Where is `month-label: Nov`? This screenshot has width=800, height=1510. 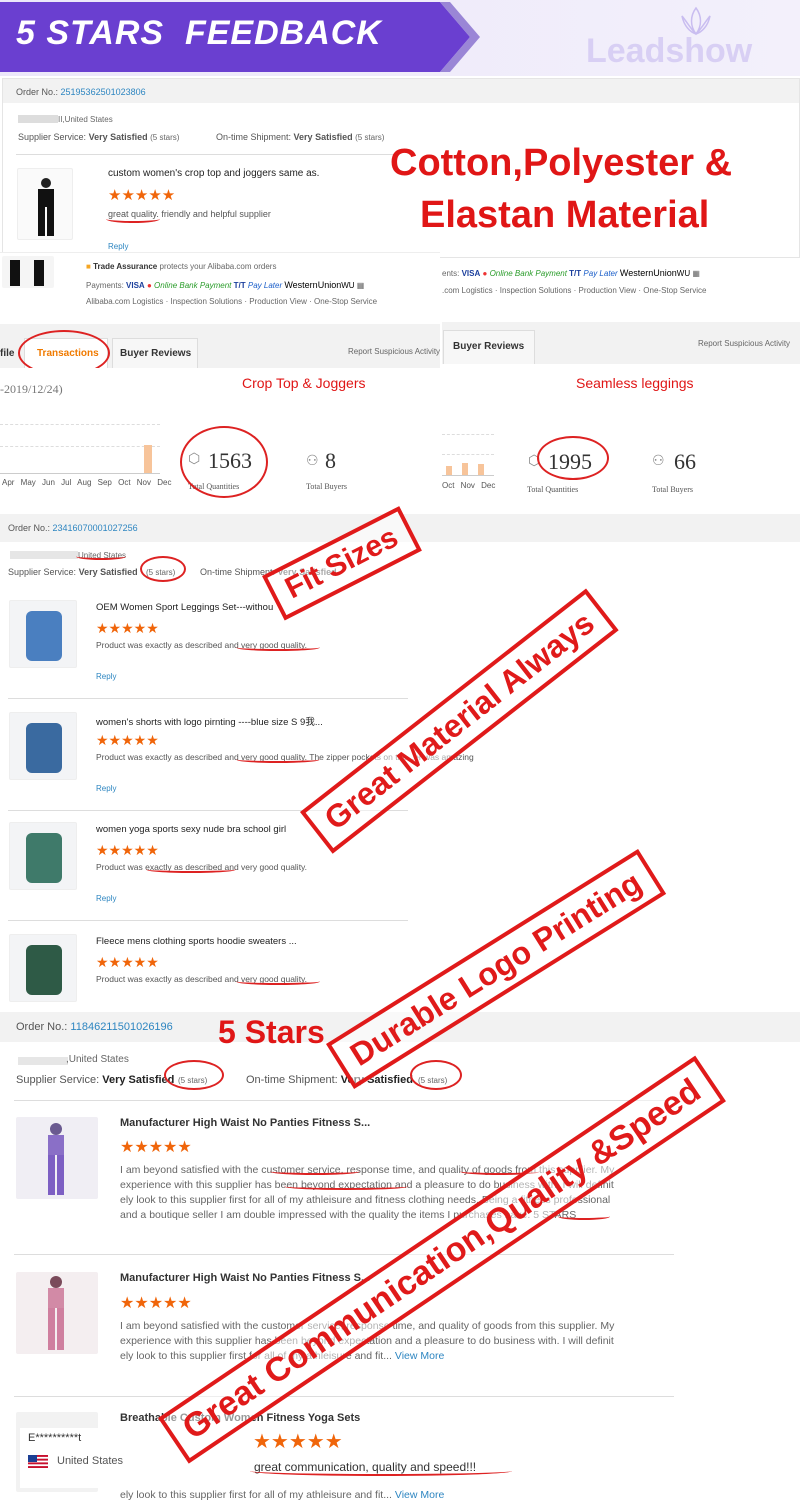 month-label: Nov is located at coordinates (471, 485).